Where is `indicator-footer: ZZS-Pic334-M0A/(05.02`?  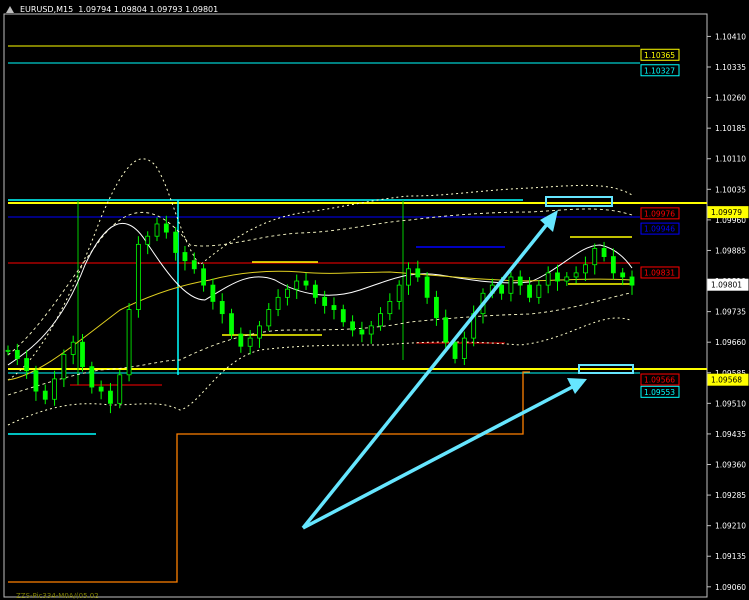 indicator-footer: ZZS-Pic334-M0A/(05.02 is located at coordinates (57, 596).